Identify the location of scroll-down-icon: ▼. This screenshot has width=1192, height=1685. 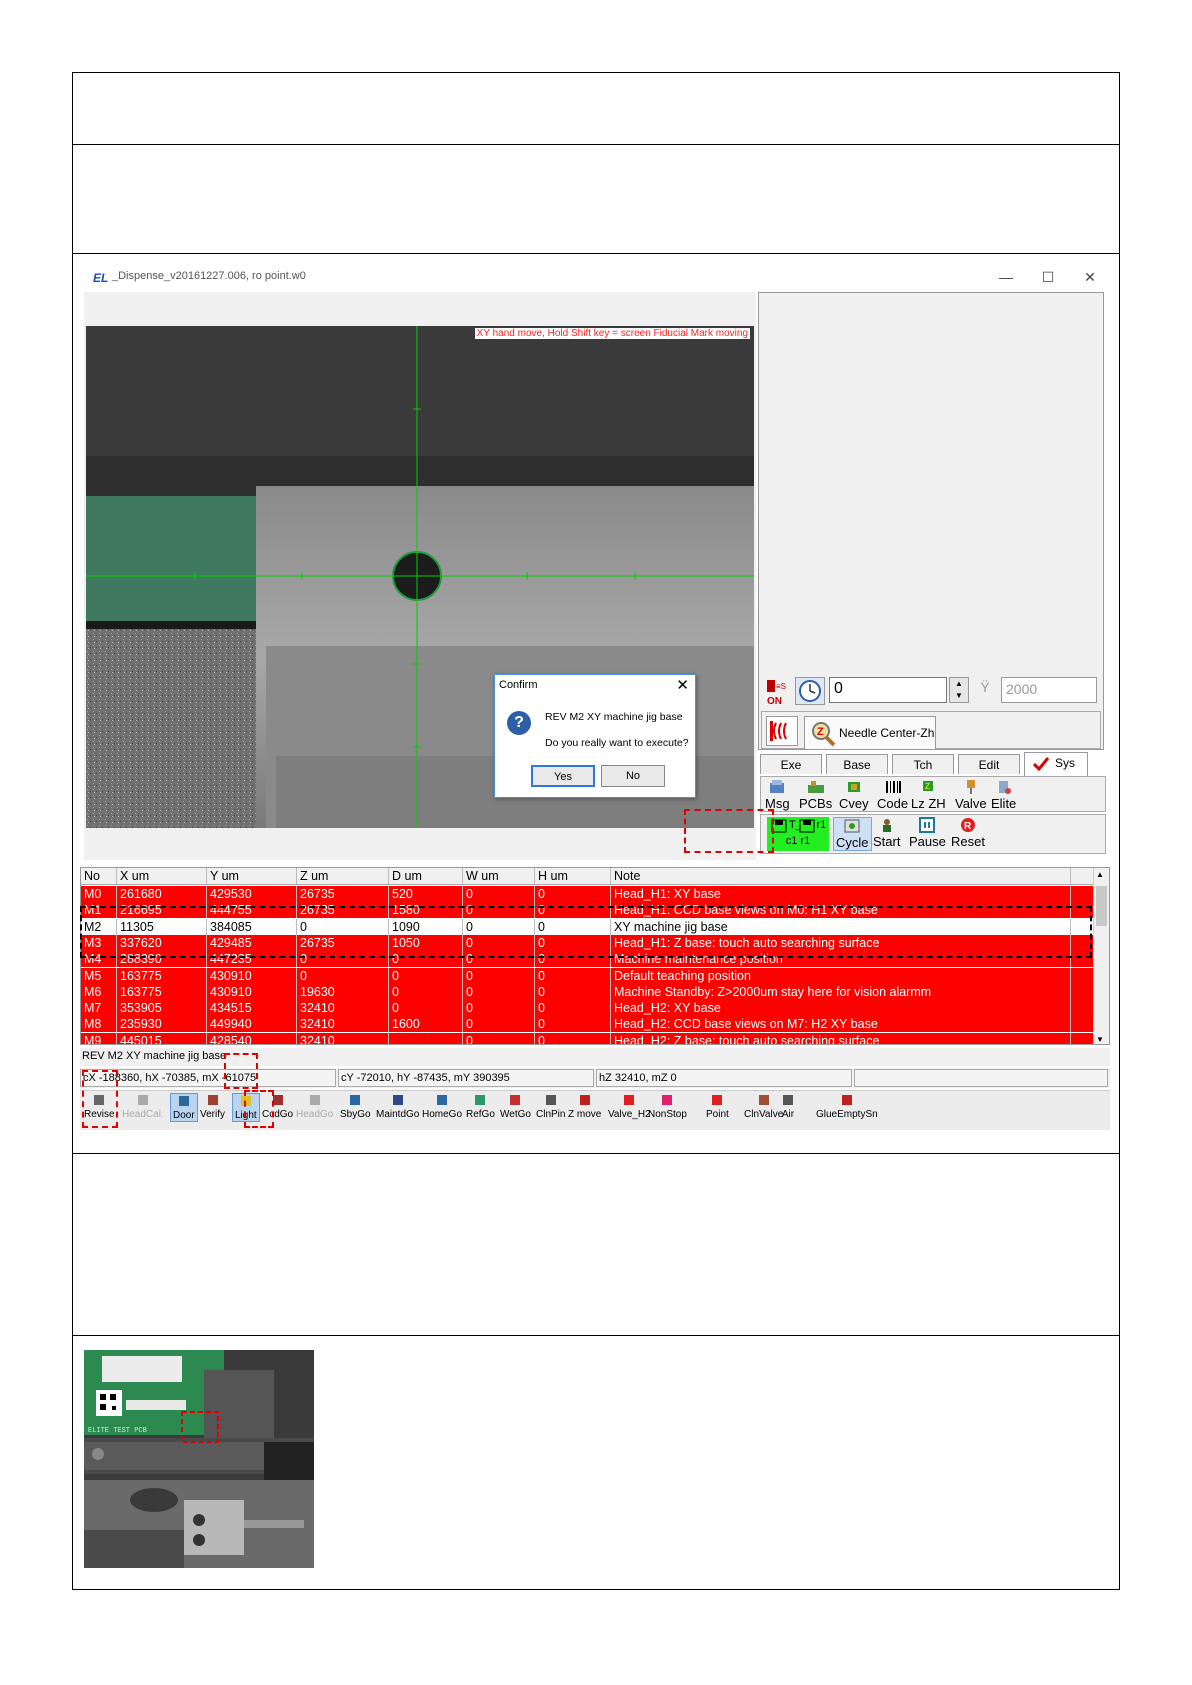
(1100, 1039).